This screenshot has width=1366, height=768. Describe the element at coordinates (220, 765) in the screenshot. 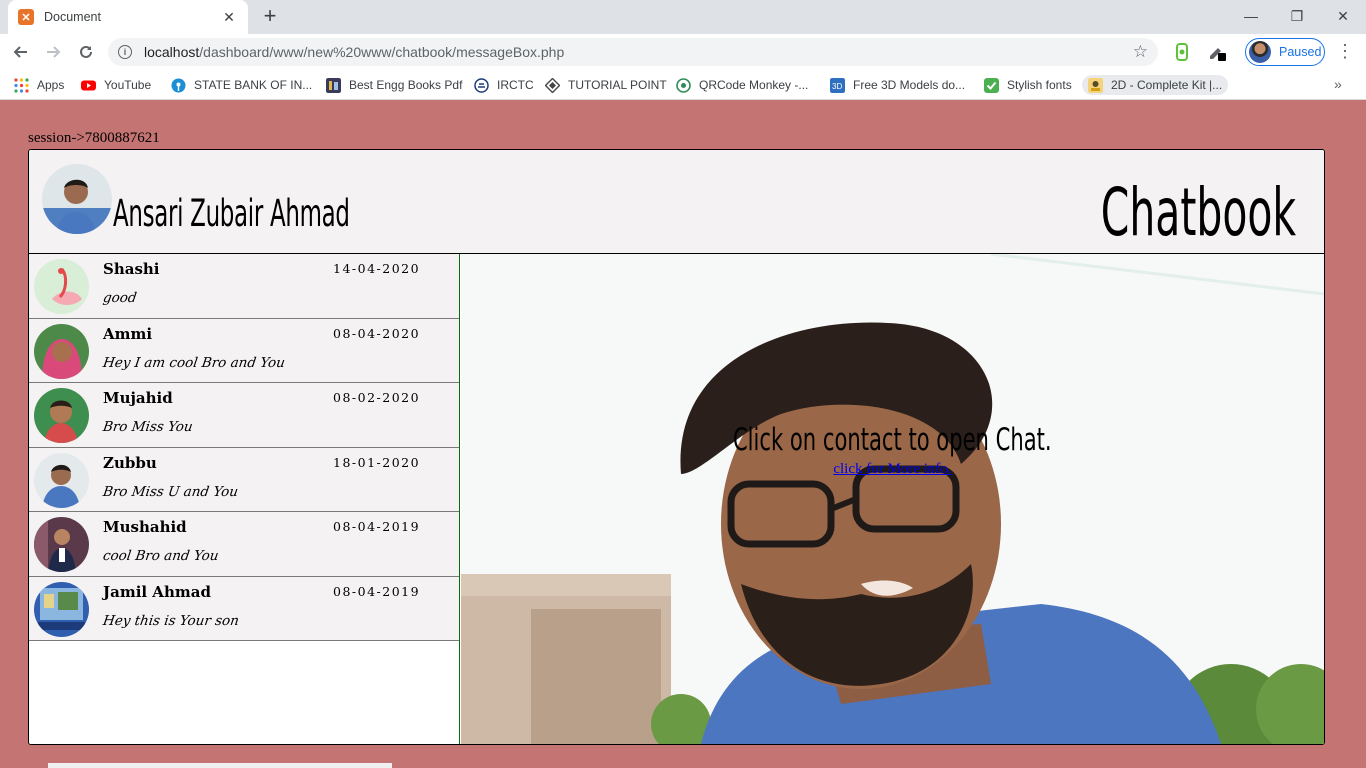

I see `horizontal-scrollbar` at that location.